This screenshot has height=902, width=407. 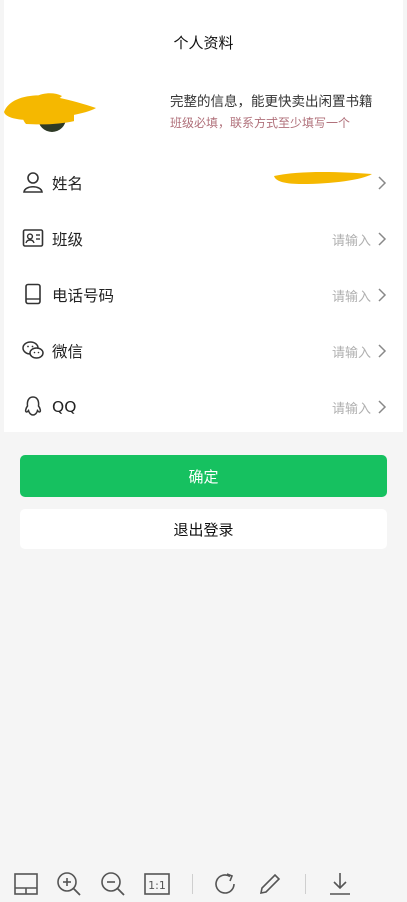 I want to click on field-value-phone: 请输入, so click(x=351, y=297).